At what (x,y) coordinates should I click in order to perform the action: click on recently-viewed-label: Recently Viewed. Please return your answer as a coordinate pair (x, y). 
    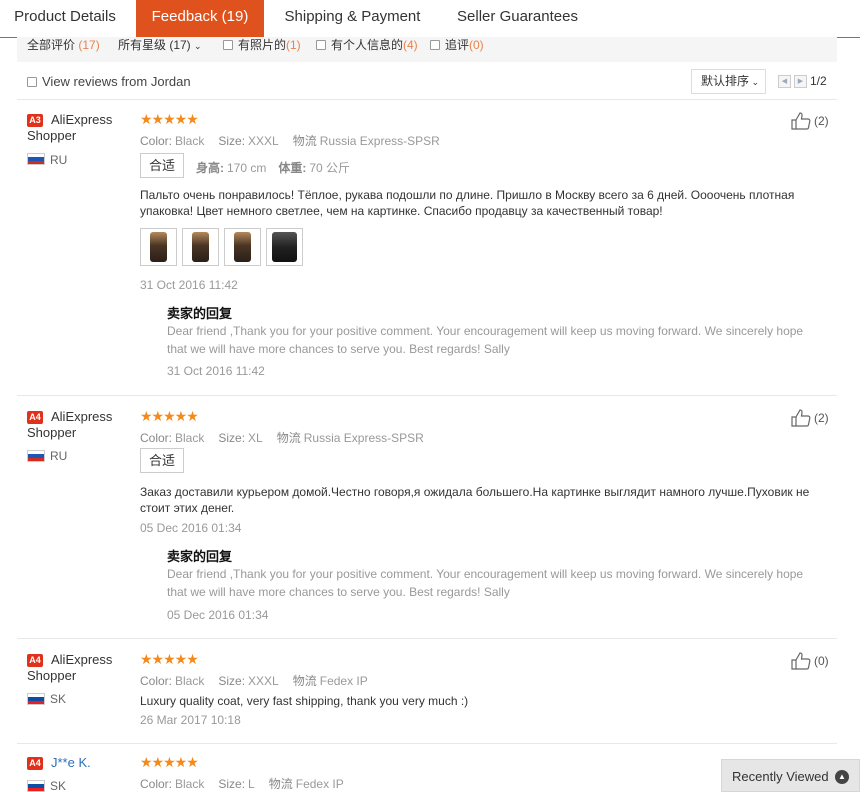
    Looking at the image, I should click on (780, 776).